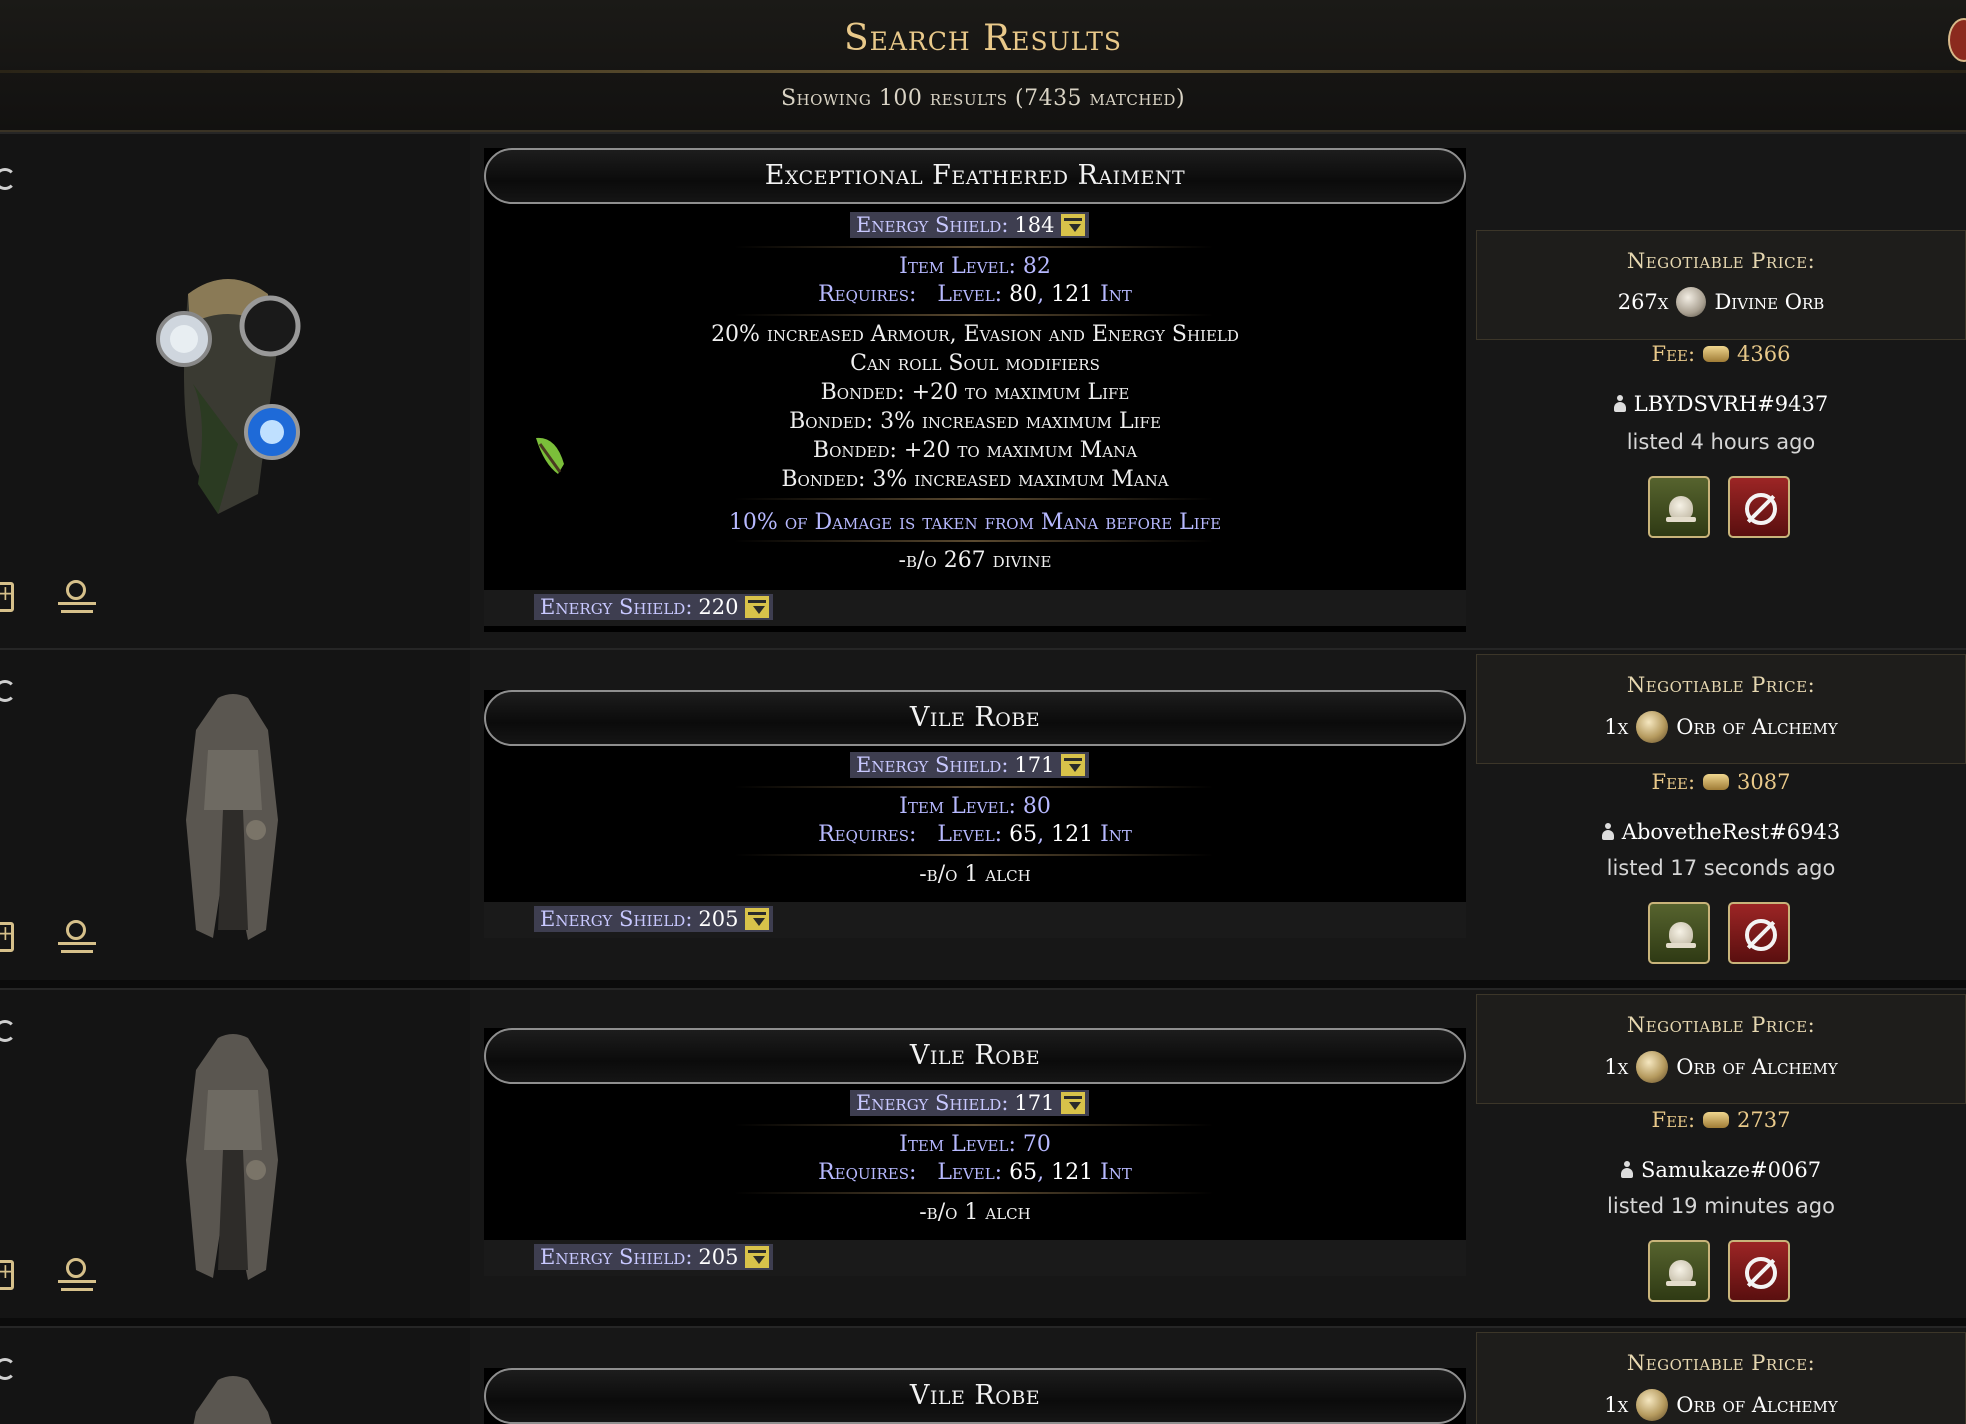 The width and height of the screenshot is (1966, 1424). I want to click on mod-line: Bonded: +20 to maximum Life, so click(975, 392).